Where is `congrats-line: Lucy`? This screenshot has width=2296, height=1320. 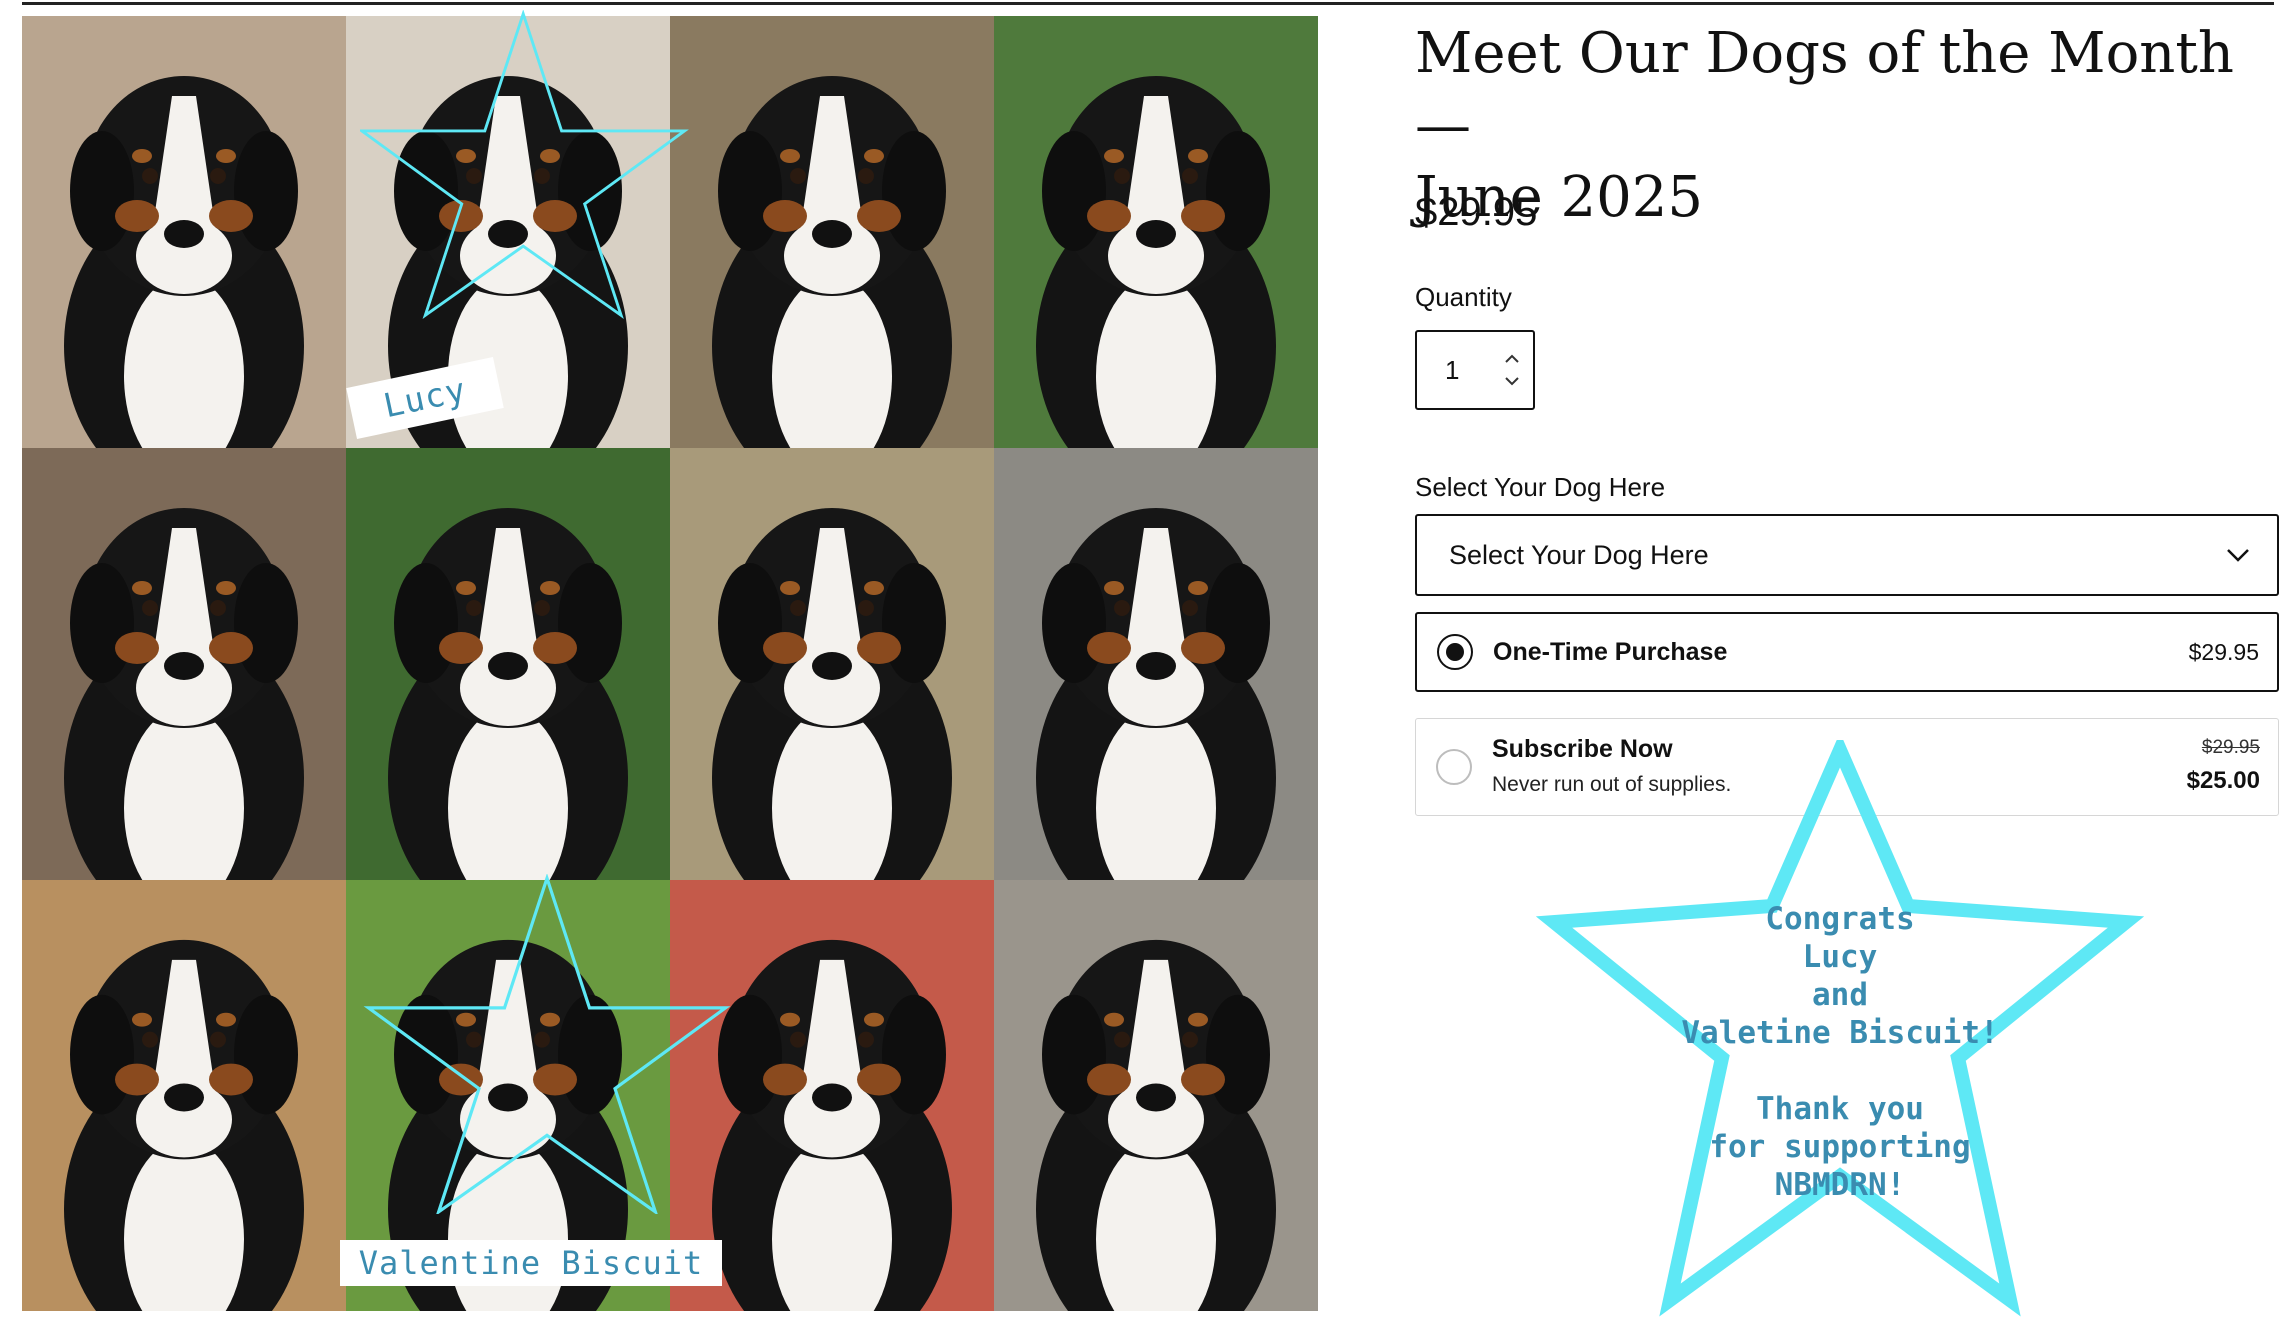
congrats-line: Lucy is located at coordinates (1840, 957).